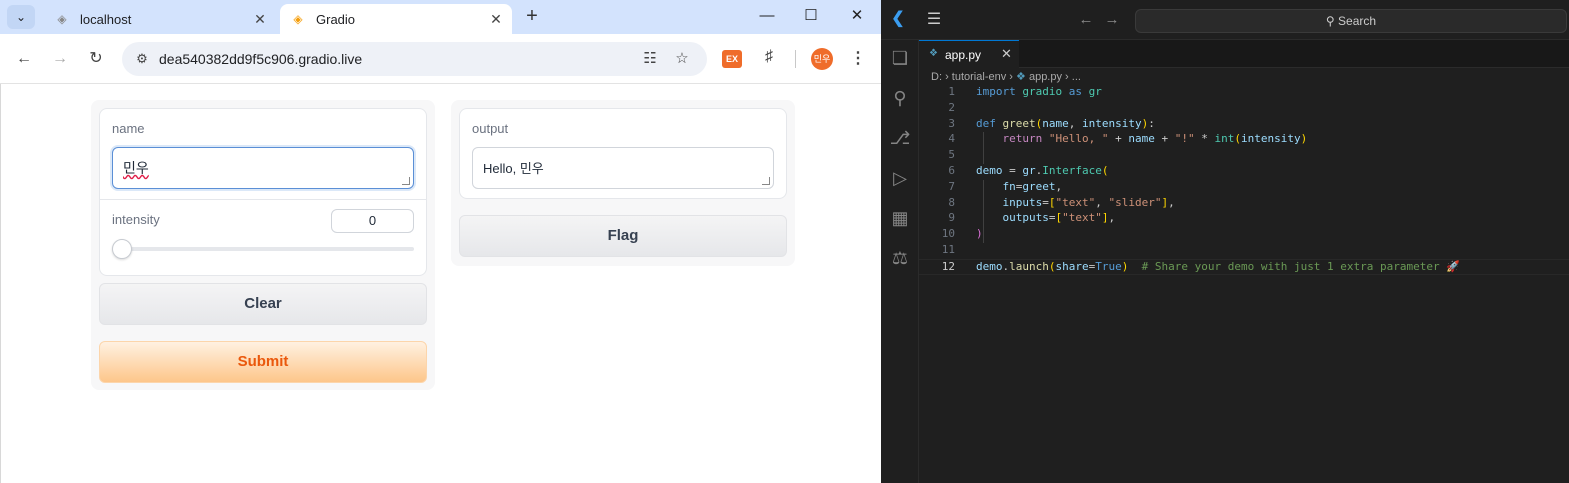 The height and width of the screenshot is (483, 1569). I want to click on extensions-puzzle-icon: ♯, so click(769, 59).